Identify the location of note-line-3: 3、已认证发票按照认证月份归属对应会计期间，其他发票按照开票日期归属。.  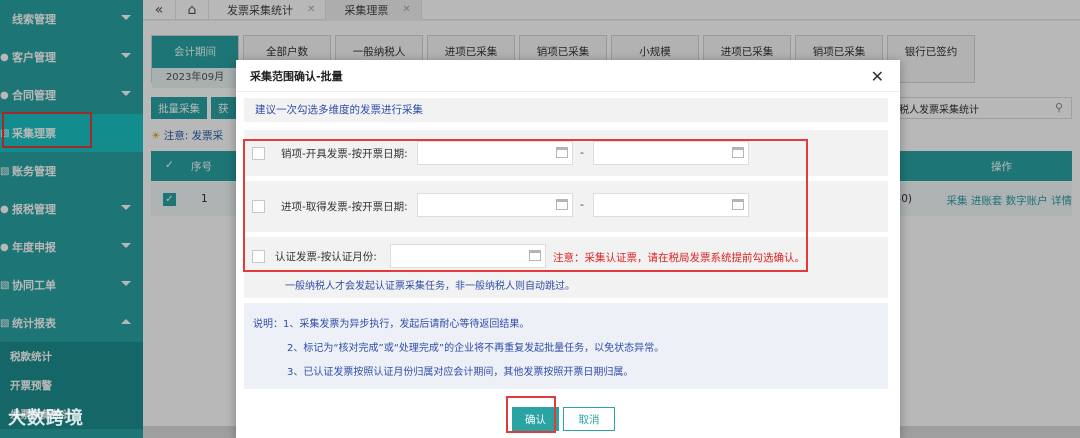
(460, 372).